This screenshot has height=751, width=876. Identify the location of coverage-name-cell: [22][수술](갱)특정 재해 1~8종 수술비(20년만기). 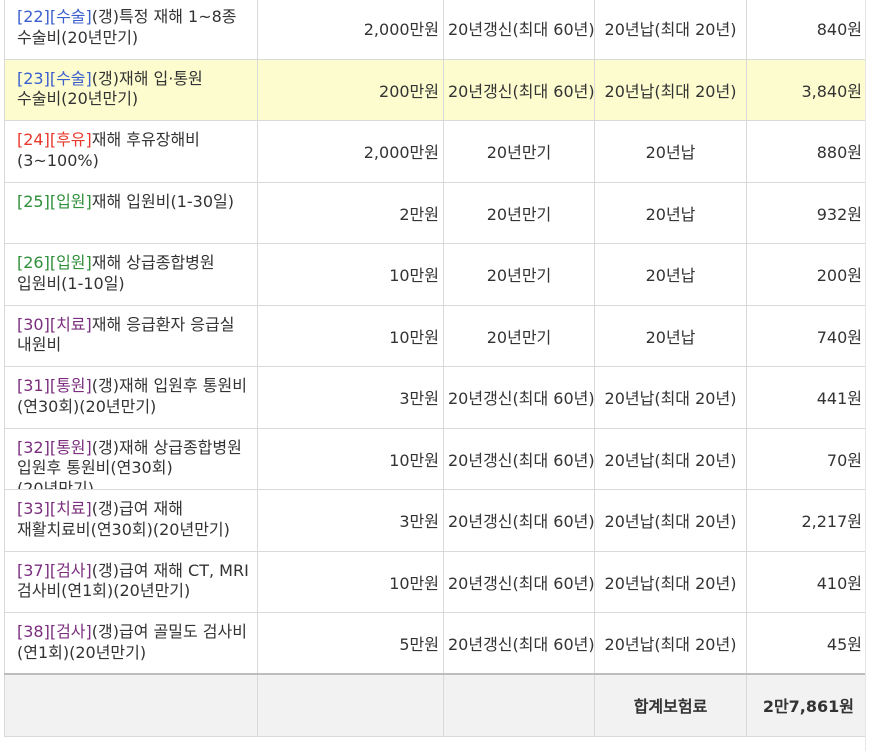
(131, 30).